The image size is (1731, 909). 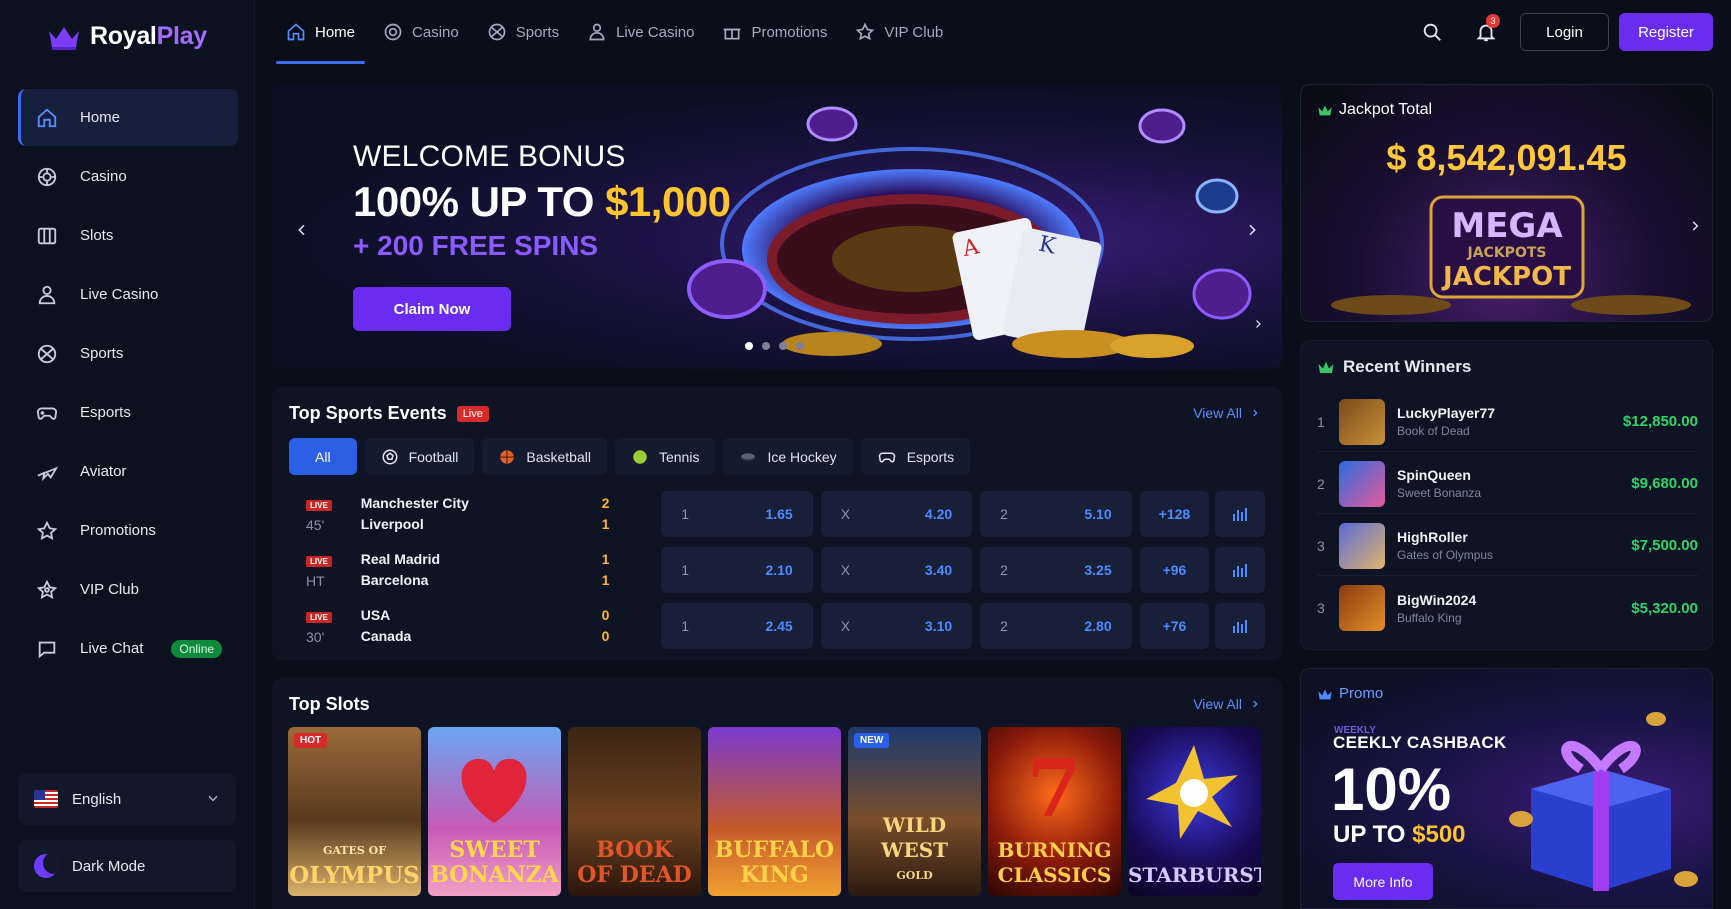 I want to click on more-markets-button: +96, so click(x=1174, y=570).